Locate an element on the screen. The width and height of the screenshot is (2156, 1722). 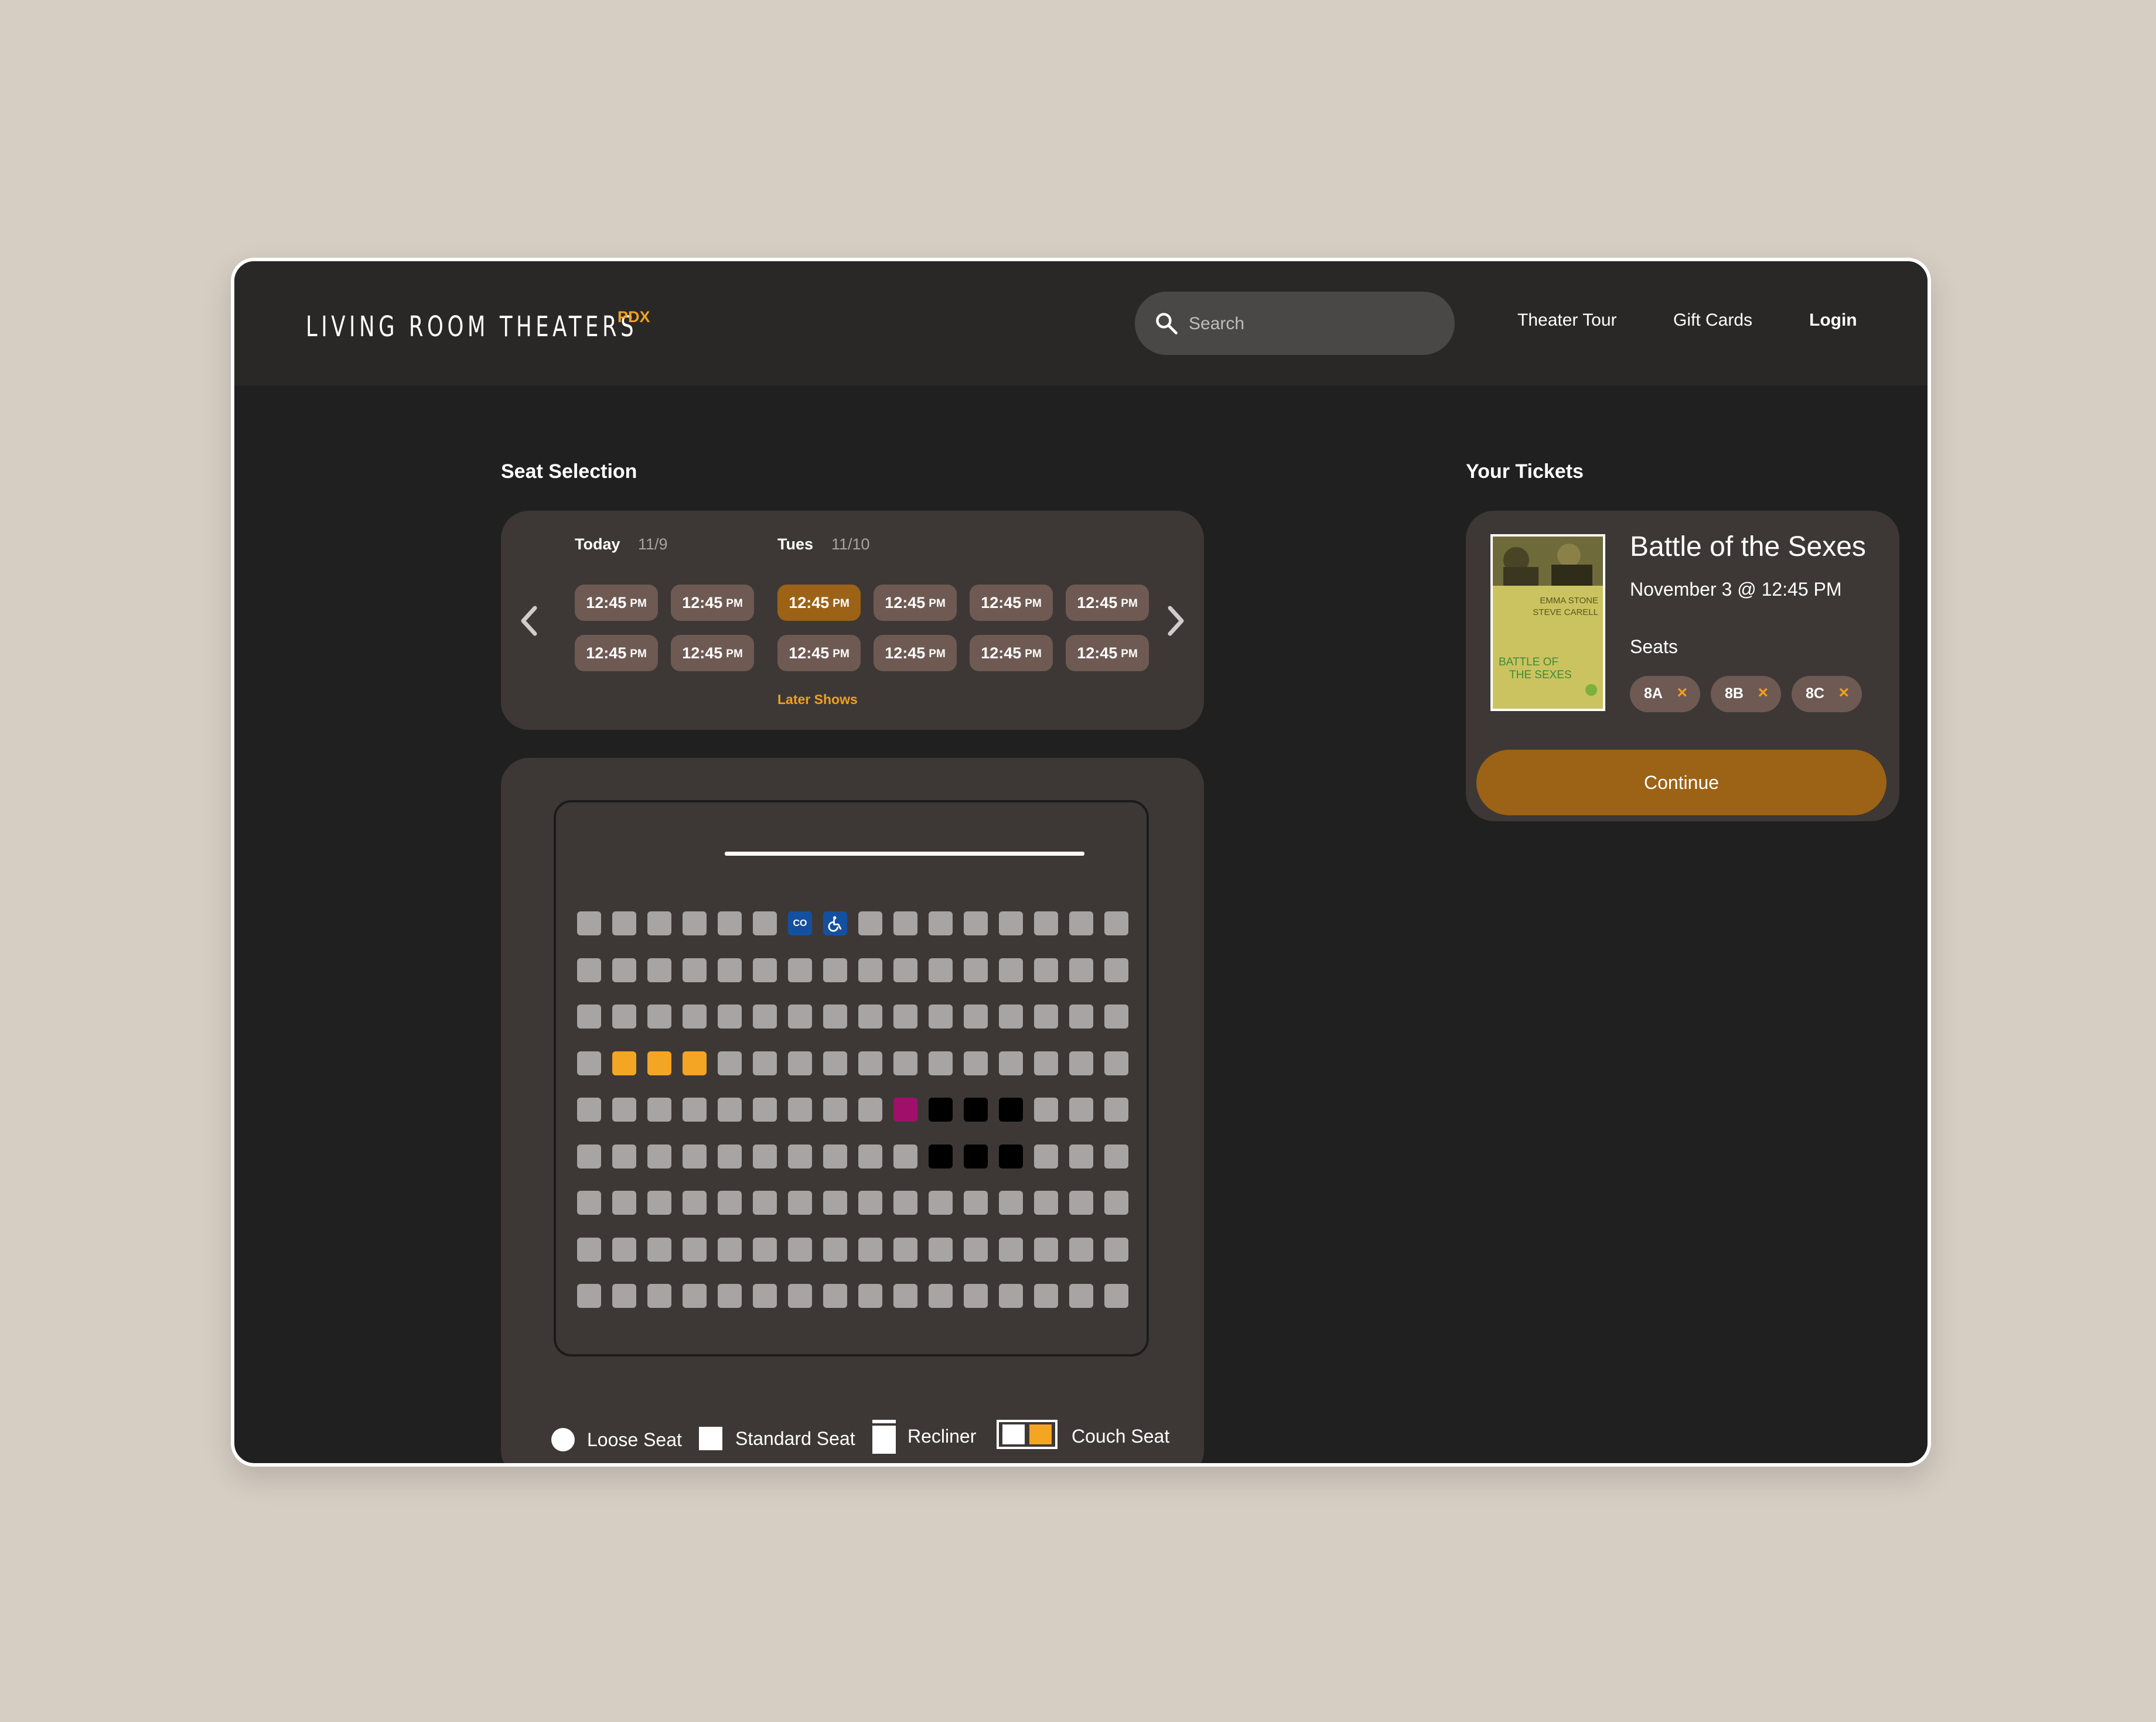
search-input is located at coordinates (1312, 324).